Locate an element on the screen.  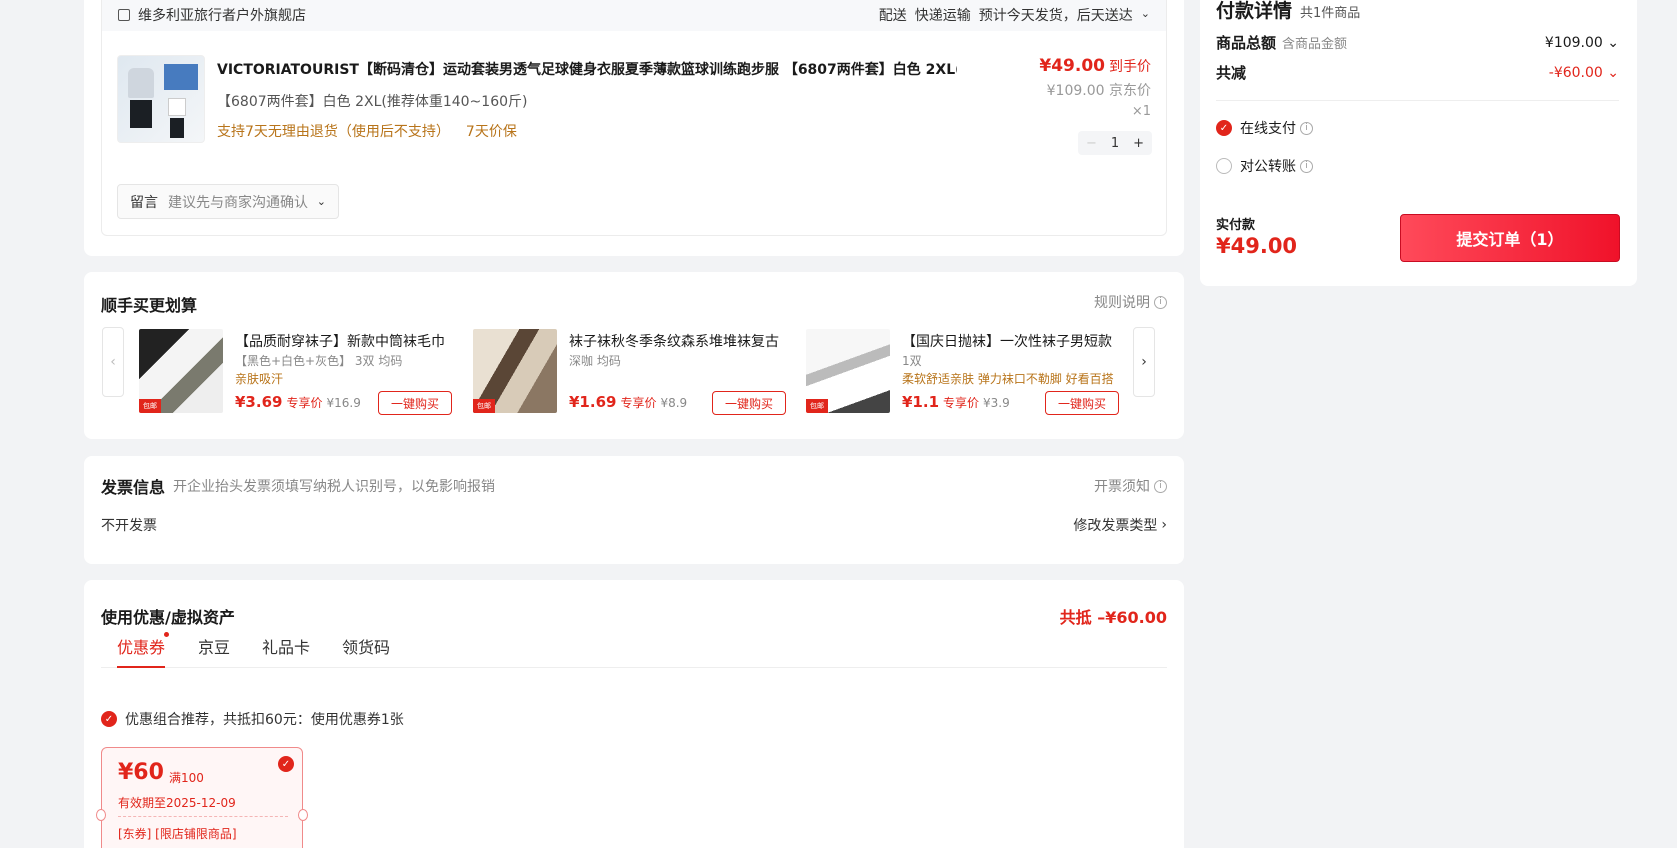
asset-tabs: 优惠券 京豆 礼品卡 领货码 is located at coordinates (634, 650).